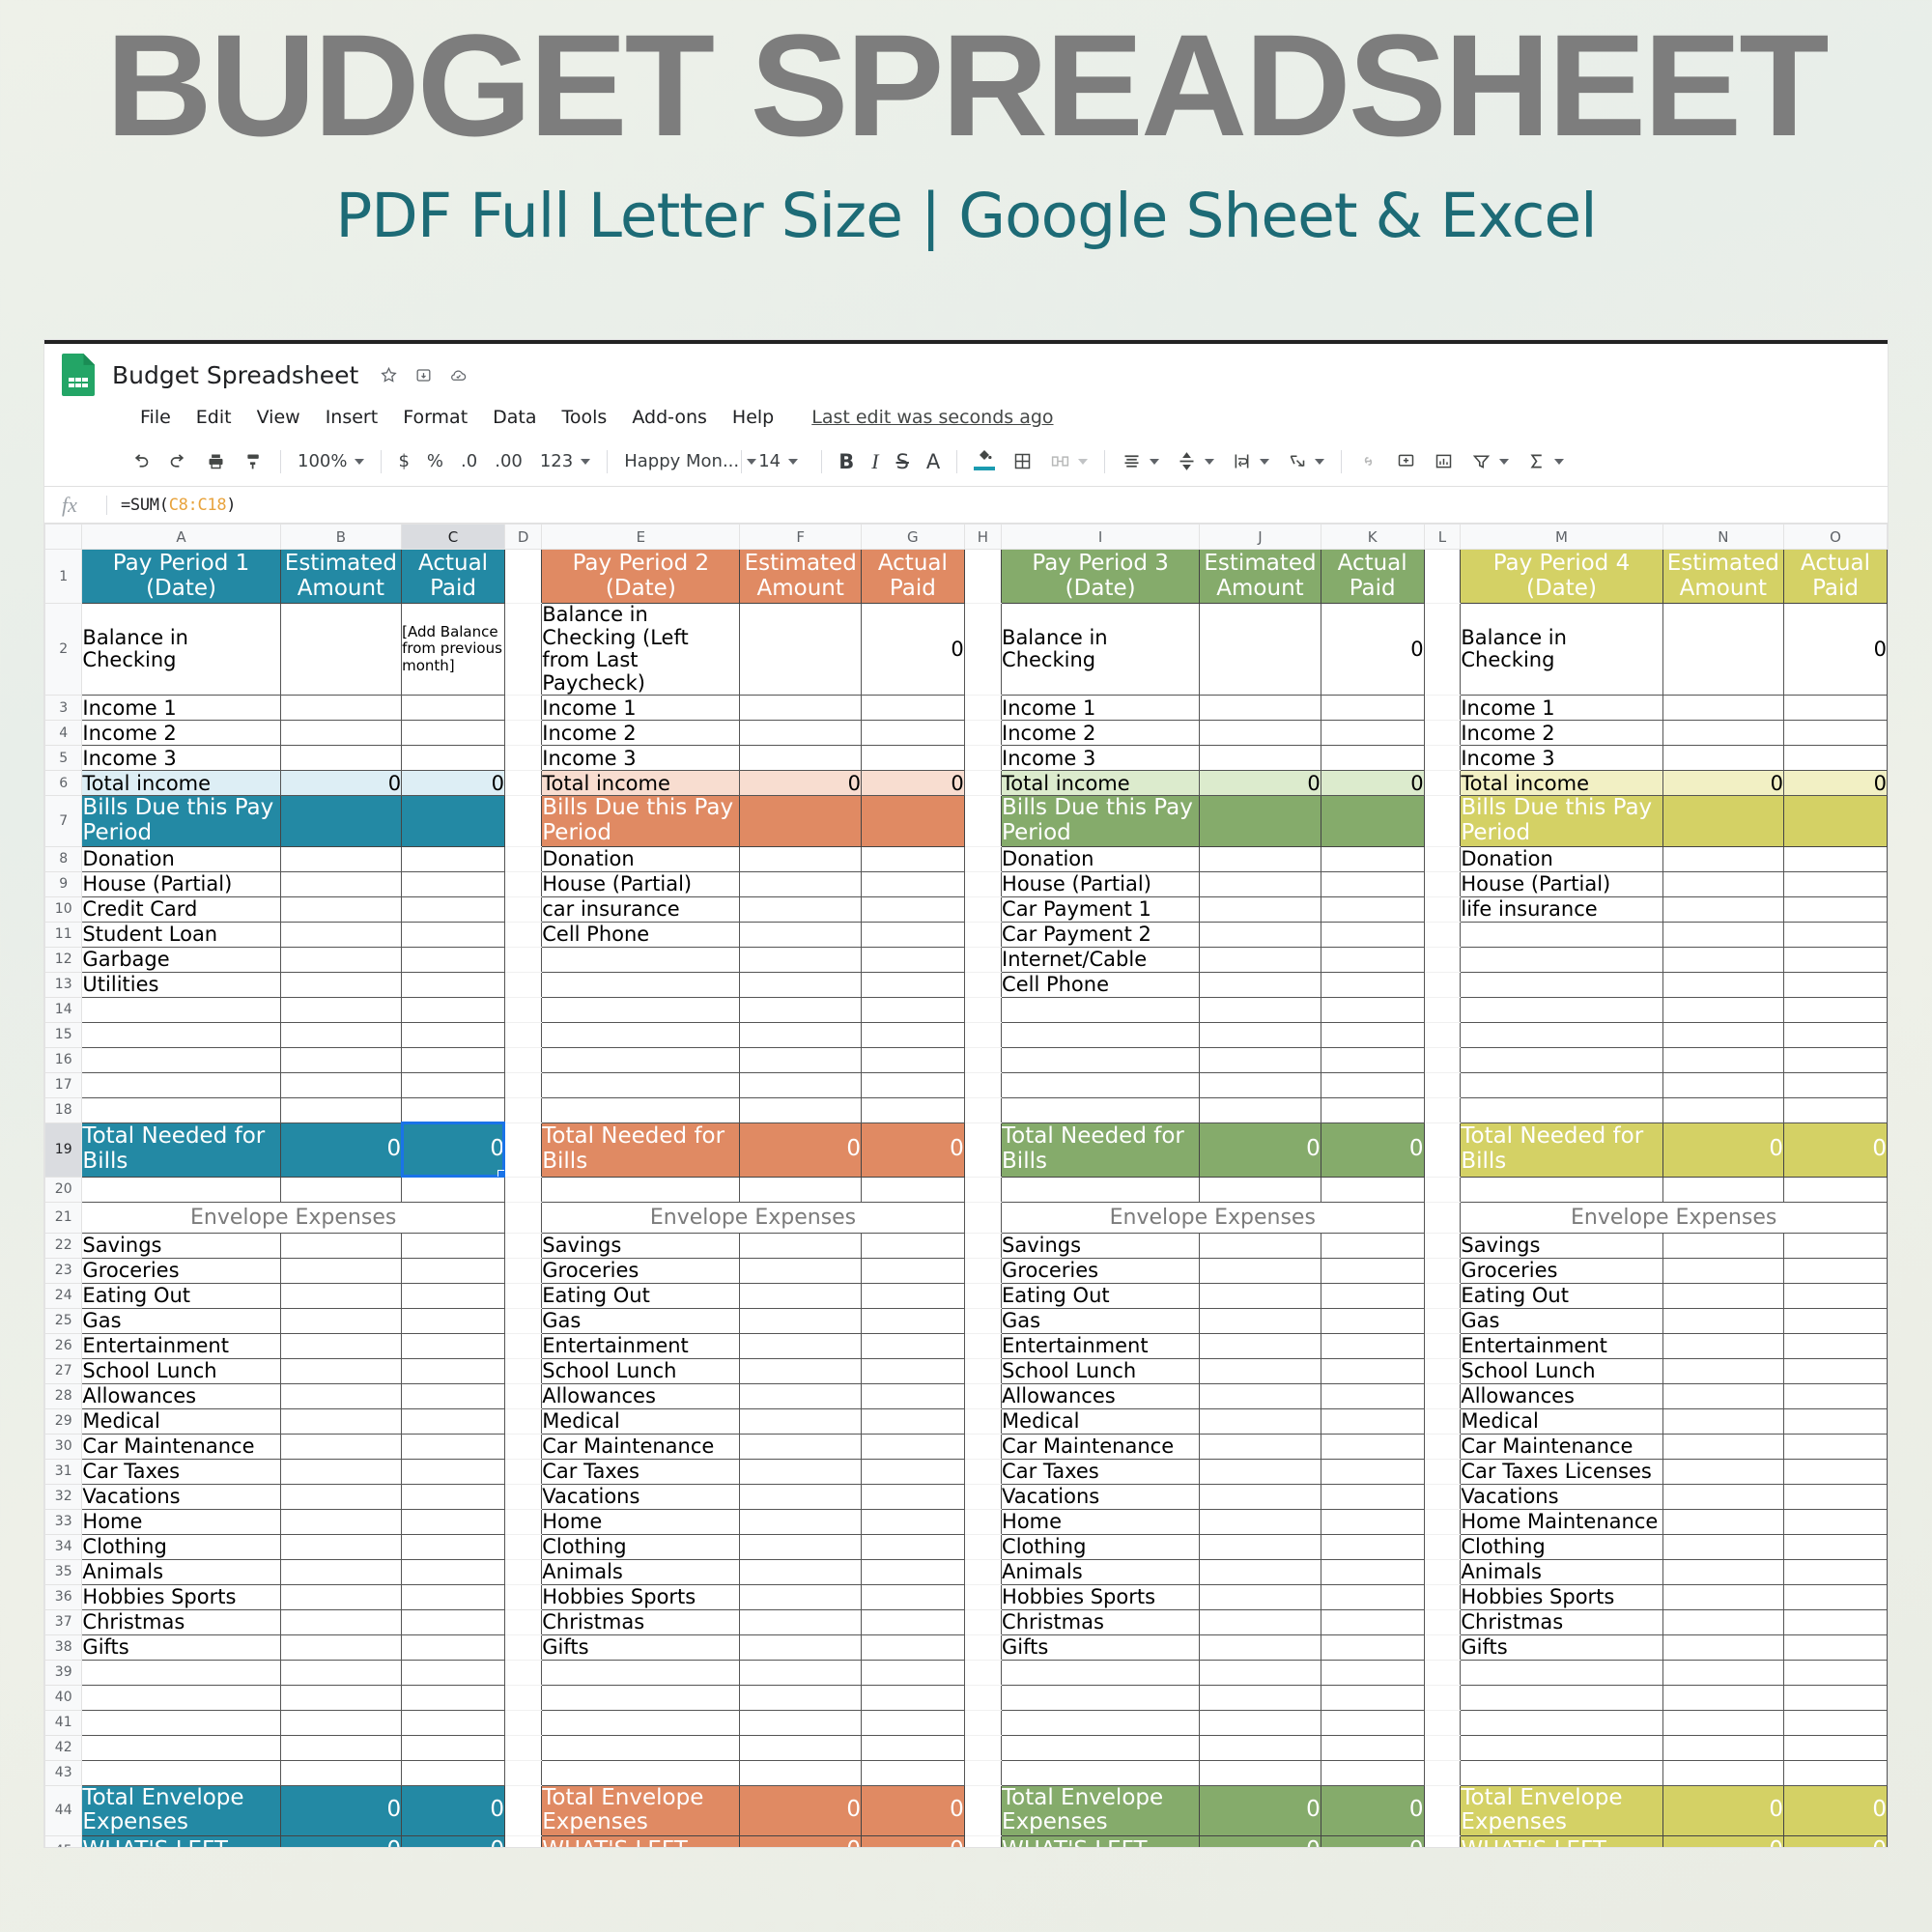 The height and width of the screenshot is (1932, 1932). Describe the element at coordinates (63, 1722) in the screenshot. I see `row-header-41: 41` at that location.